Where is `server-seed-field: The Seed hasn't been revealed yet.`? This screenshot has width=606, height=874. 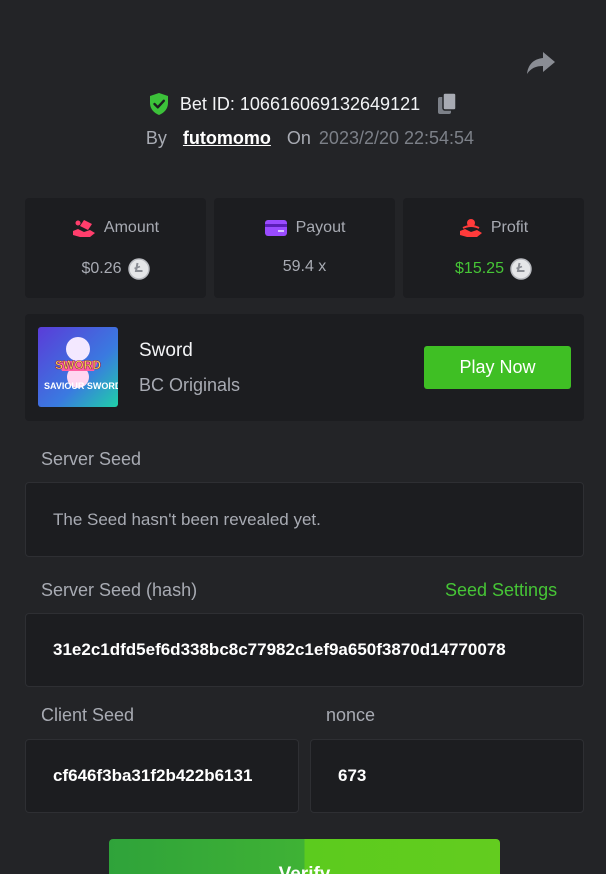 server-seed-field: The Seed hasn't been revealed yet. is located at coordinates (304, 519).